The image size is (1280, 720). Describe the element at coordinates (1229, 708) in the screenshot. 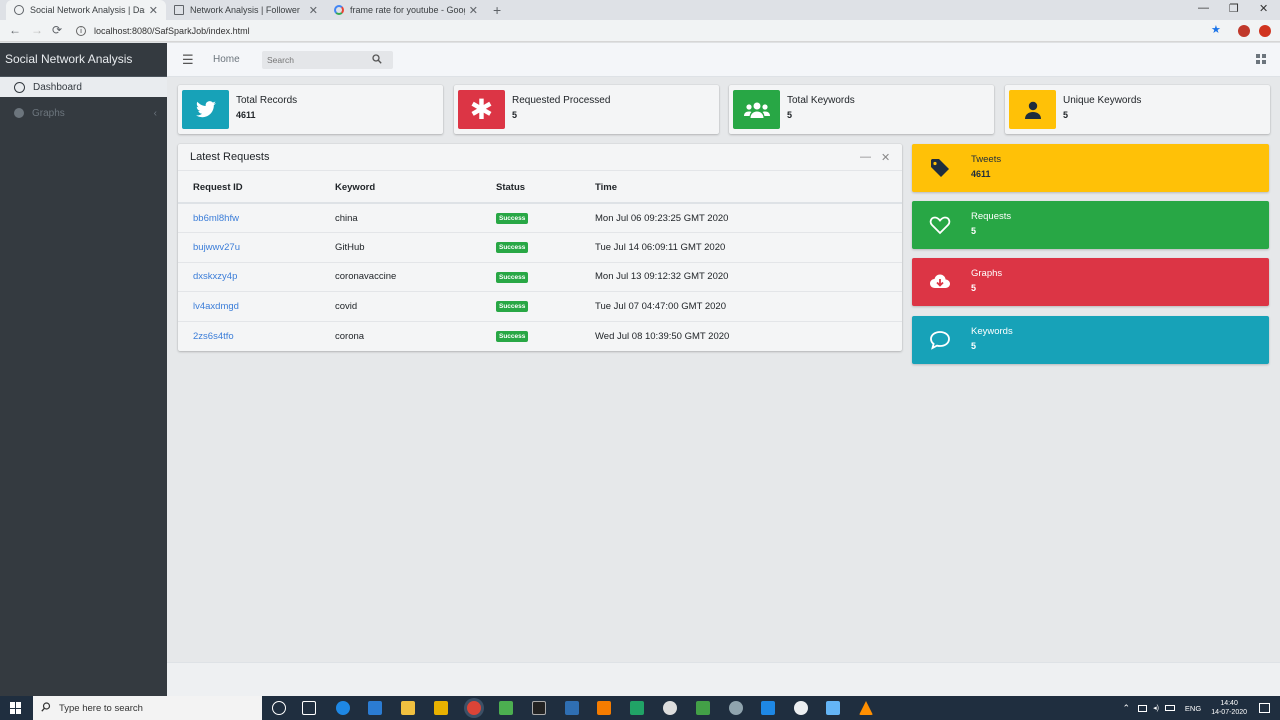

I see `clock: 14:40 14-07-2020` at that location.